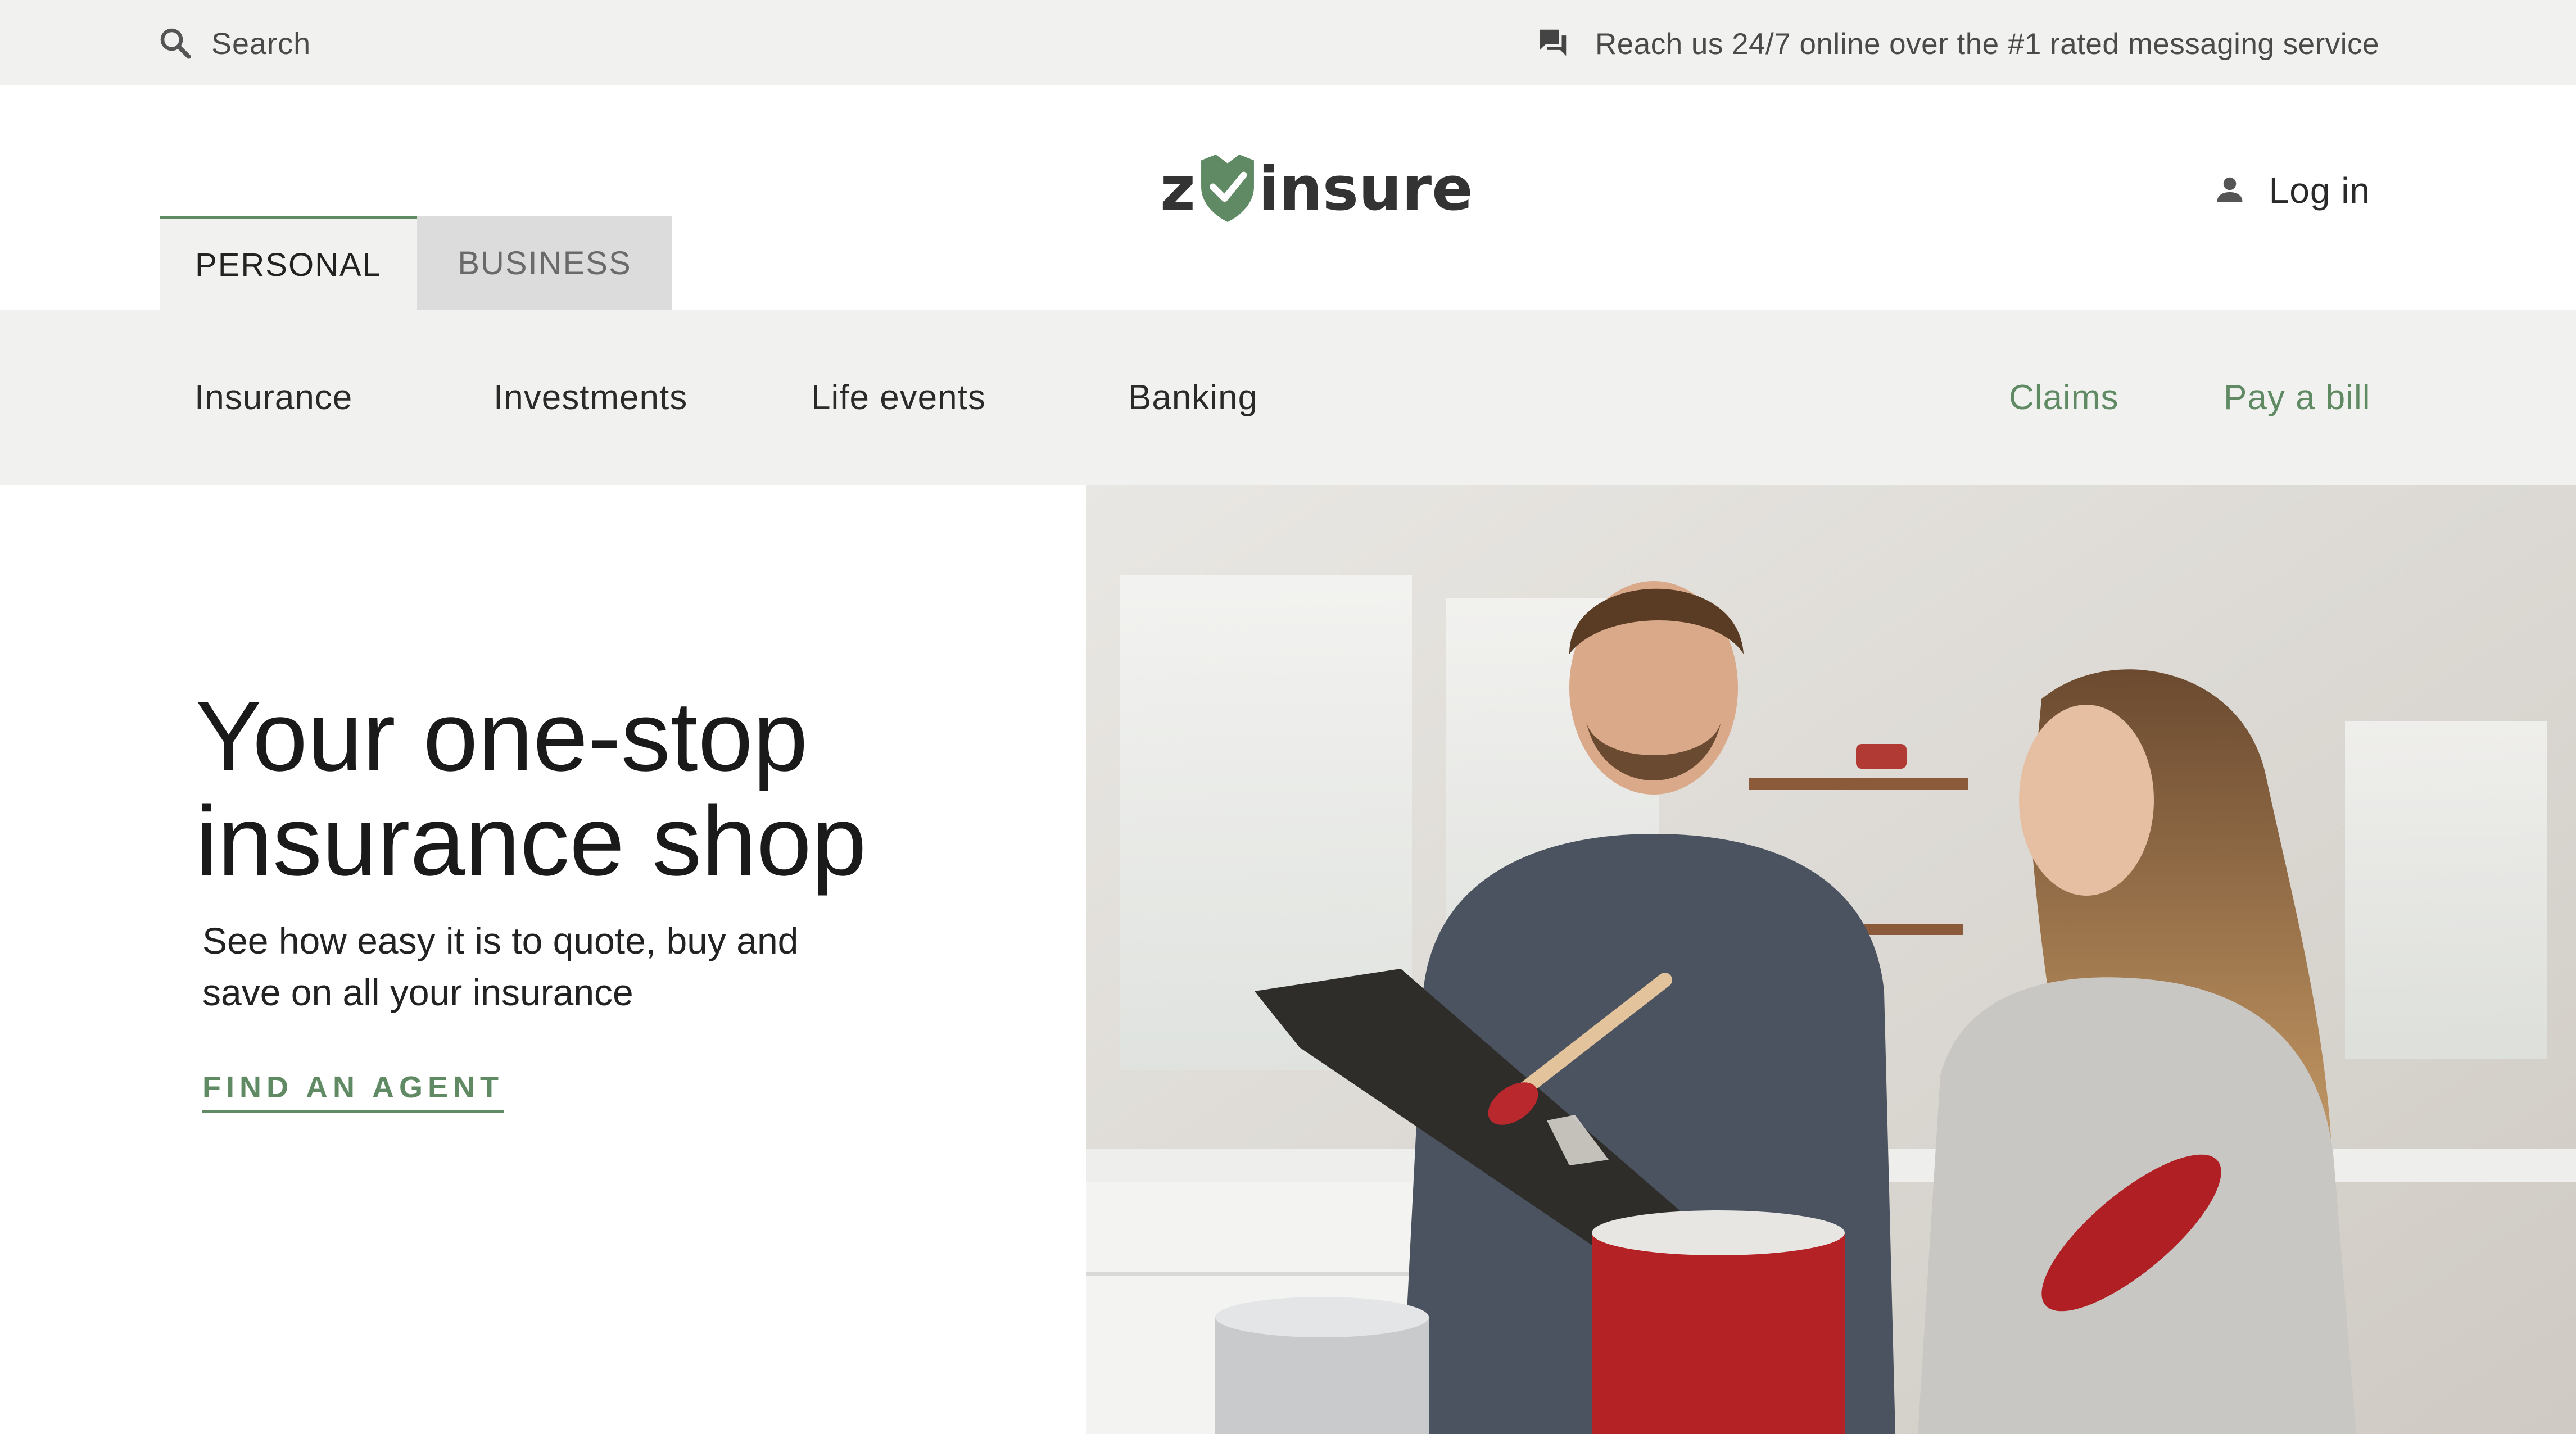 The height and width of the screenshot is (1434, 2576). I want to click on nav-item-insurance: Insurance, so click(273, 398).